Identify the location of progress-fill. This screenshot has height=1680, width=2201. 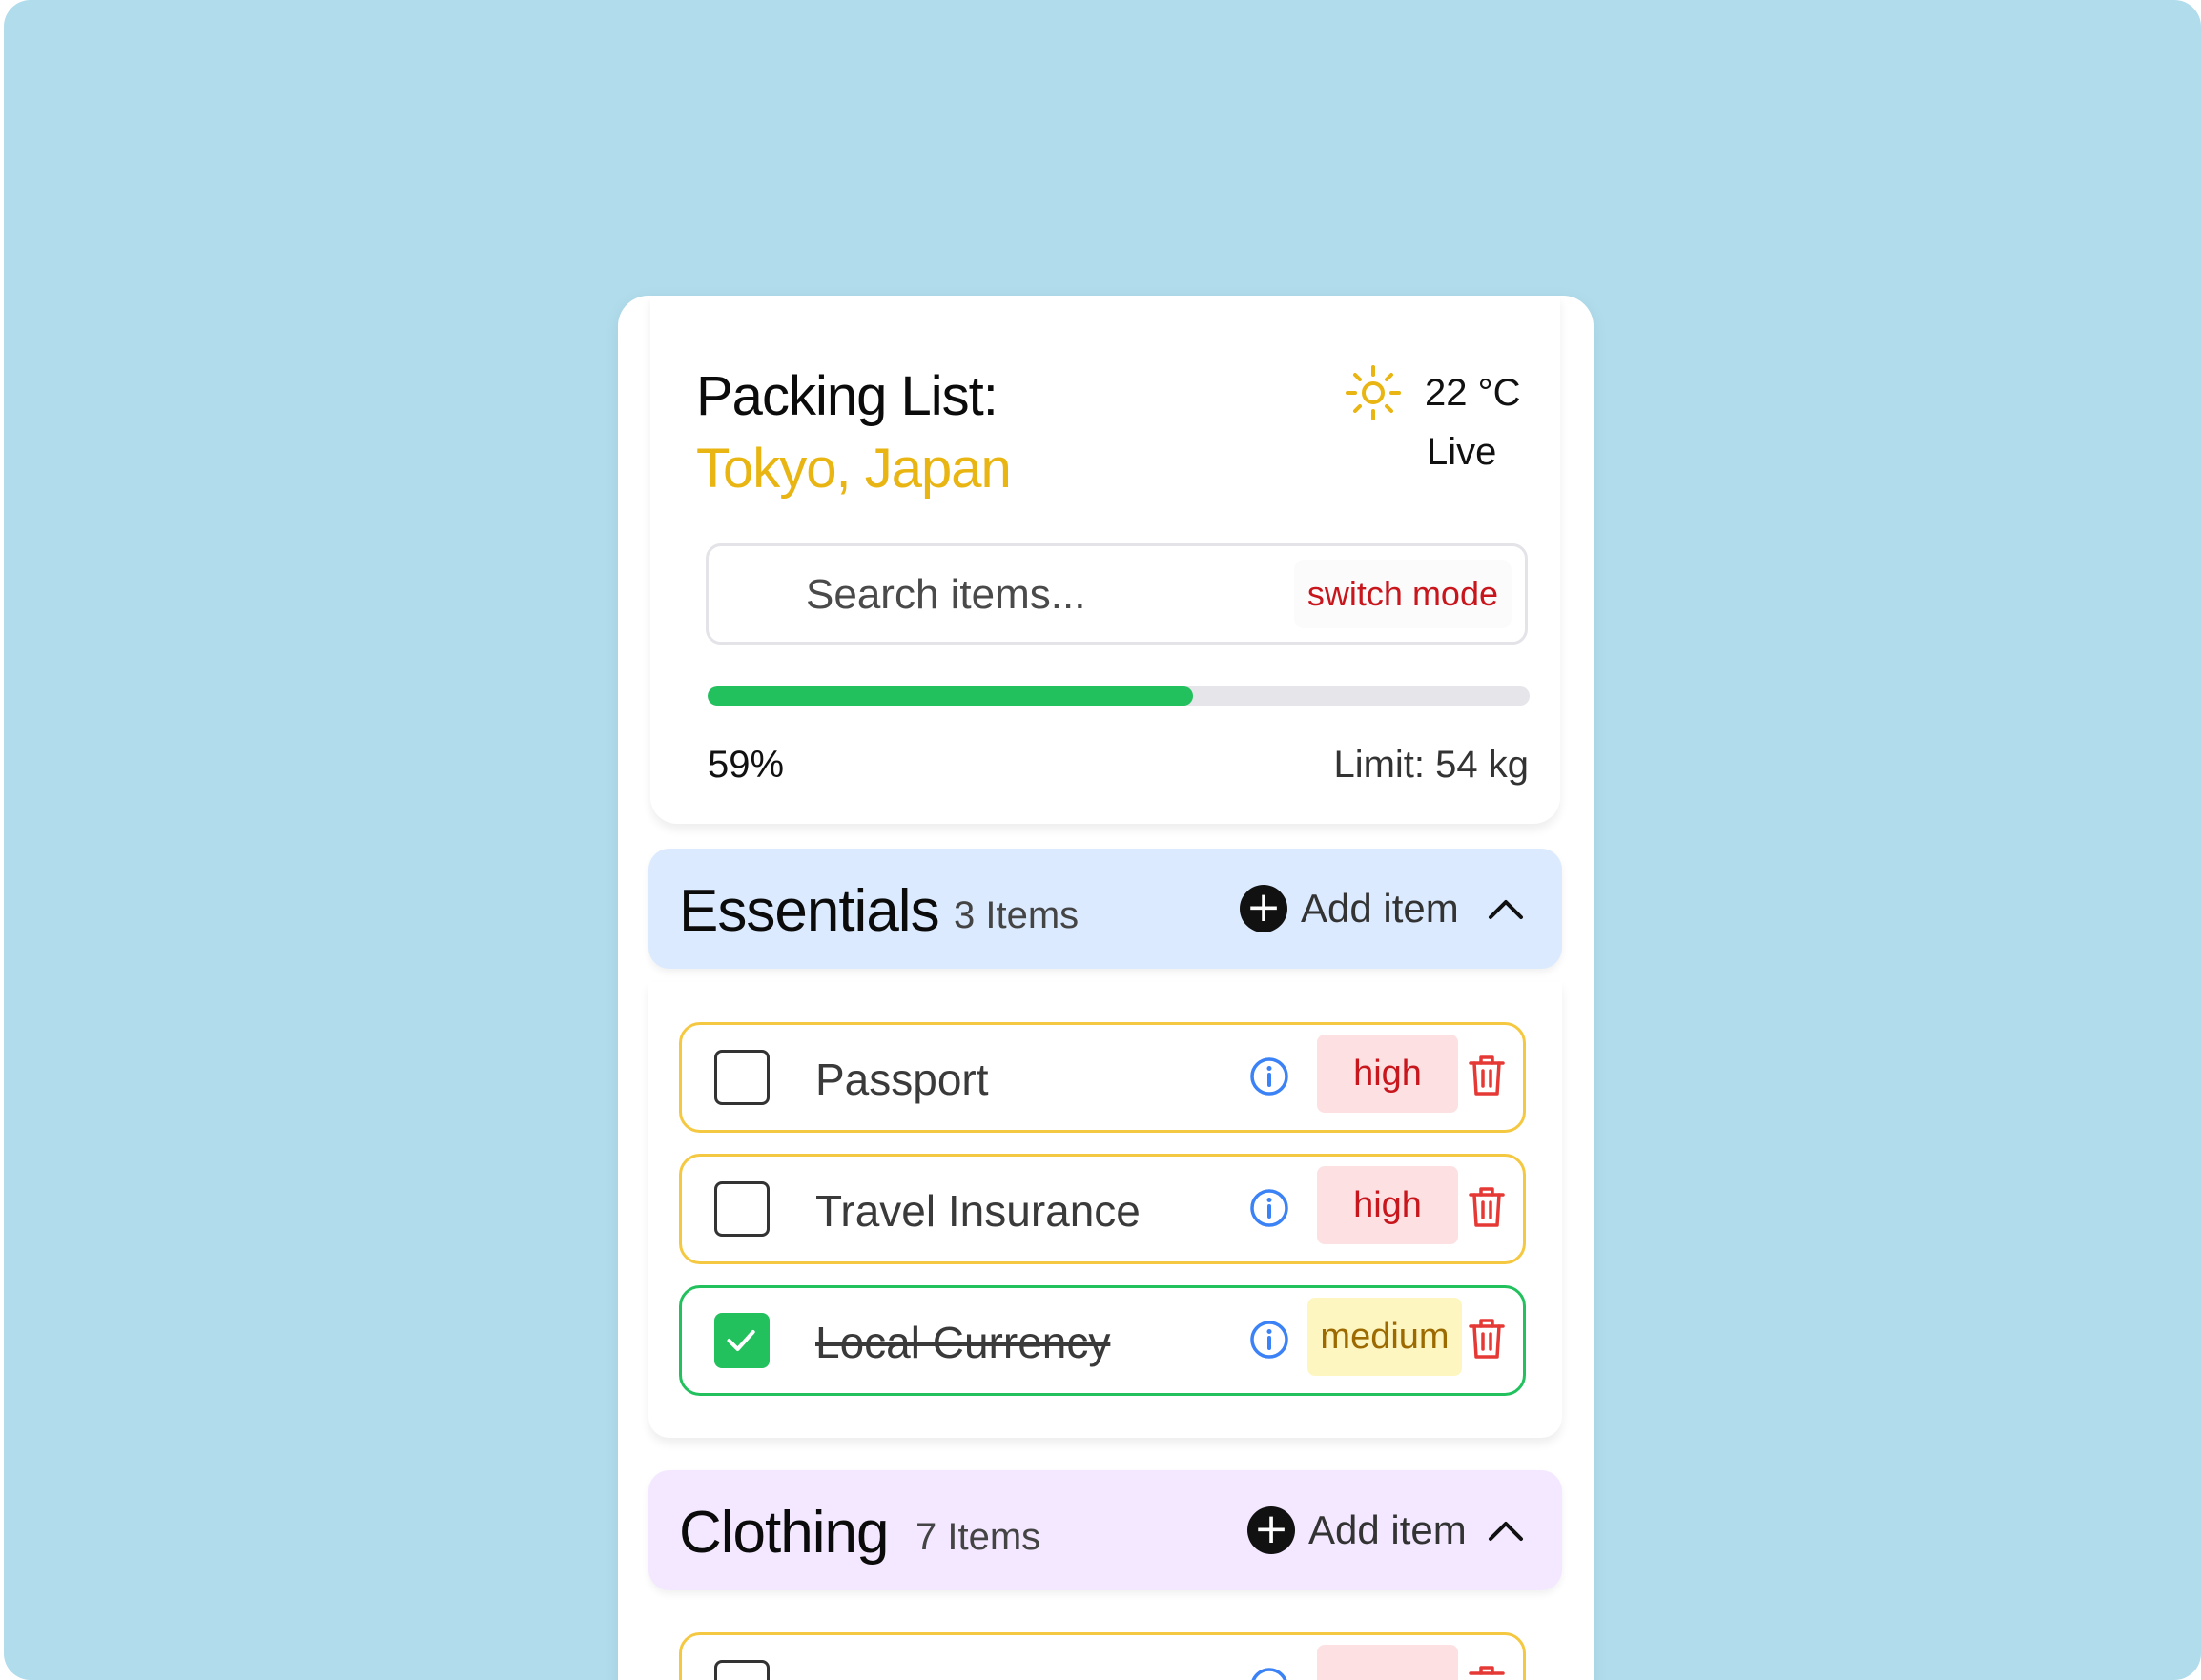
(950, 696).